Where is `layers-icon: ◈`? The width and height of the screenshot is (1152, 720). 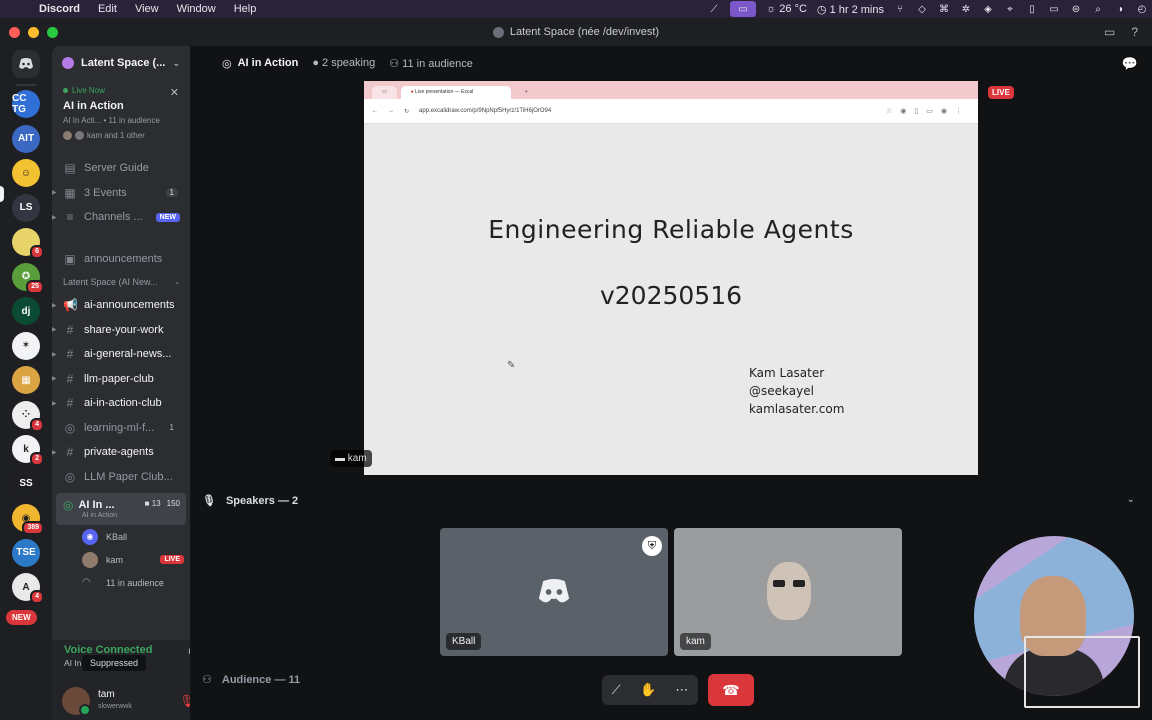 layers-icon: ◈ is located at coordinates (988, 9).